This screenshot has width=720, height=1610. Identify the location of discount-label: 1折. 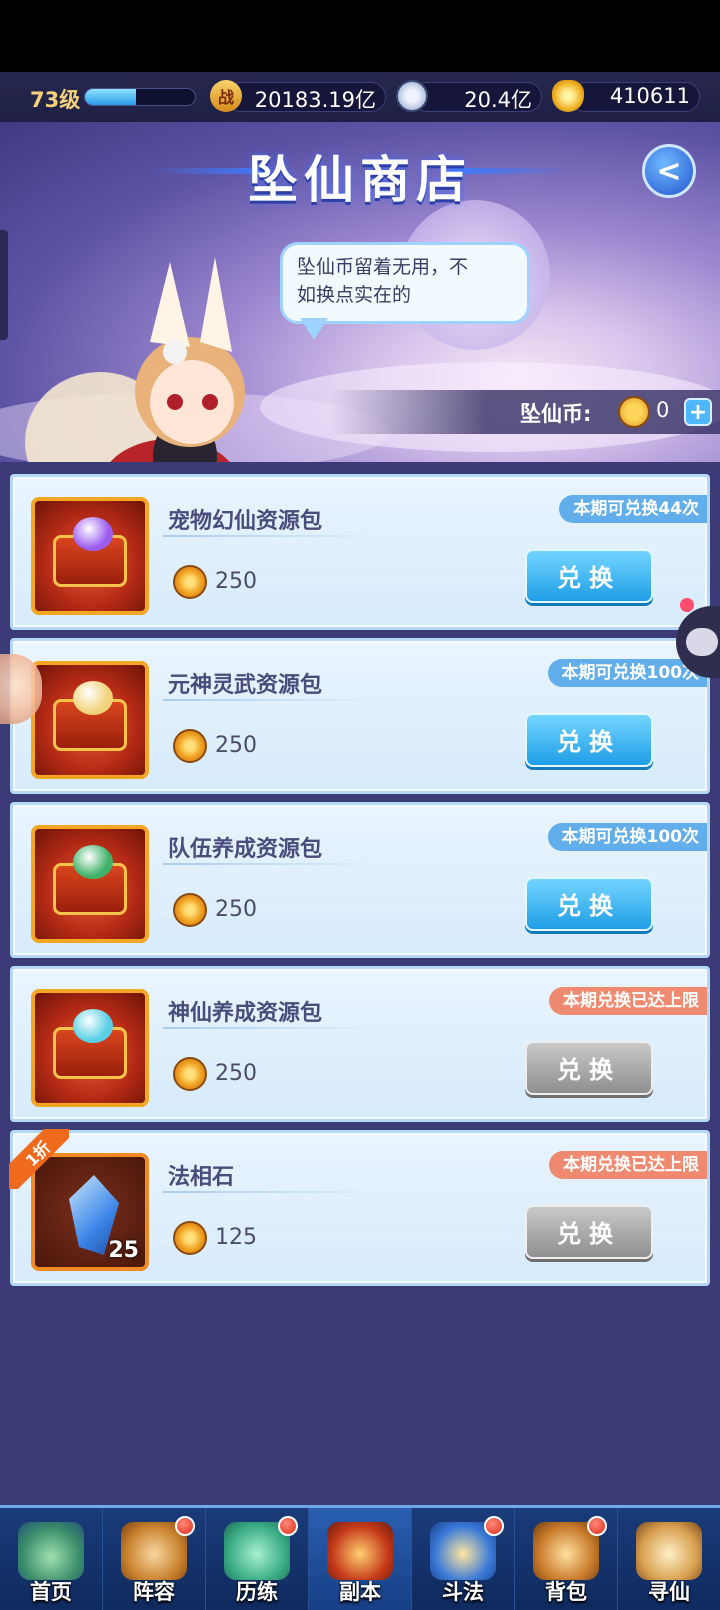
(39, 1159).